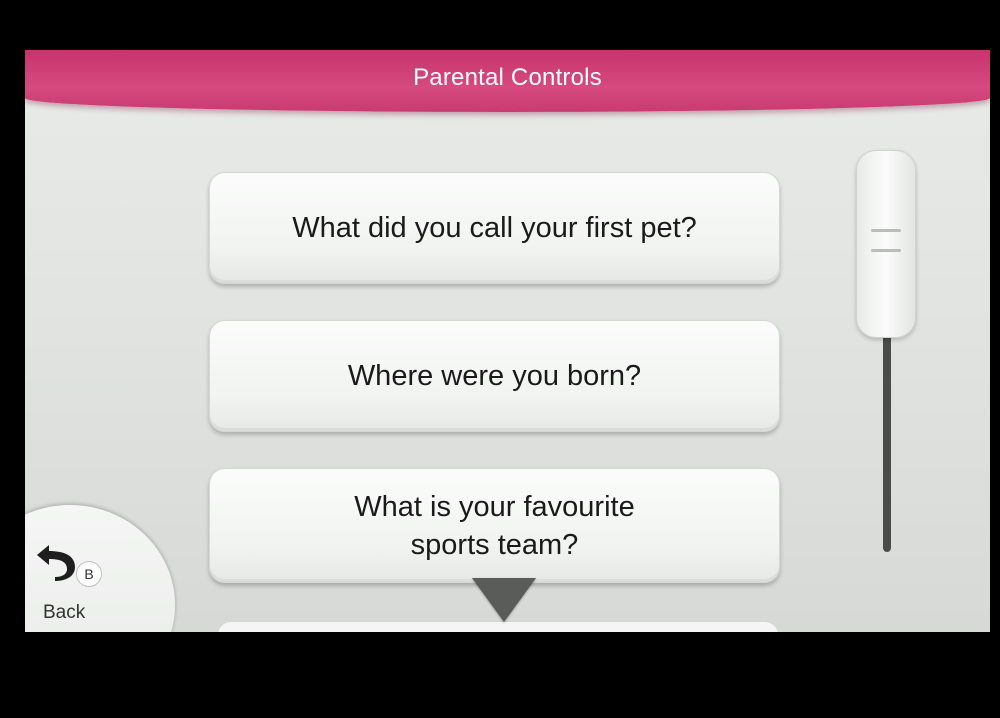 The width and height of the screenshot is (1000, 718). I want to click on next-question-option-partial, so click(498, 626).